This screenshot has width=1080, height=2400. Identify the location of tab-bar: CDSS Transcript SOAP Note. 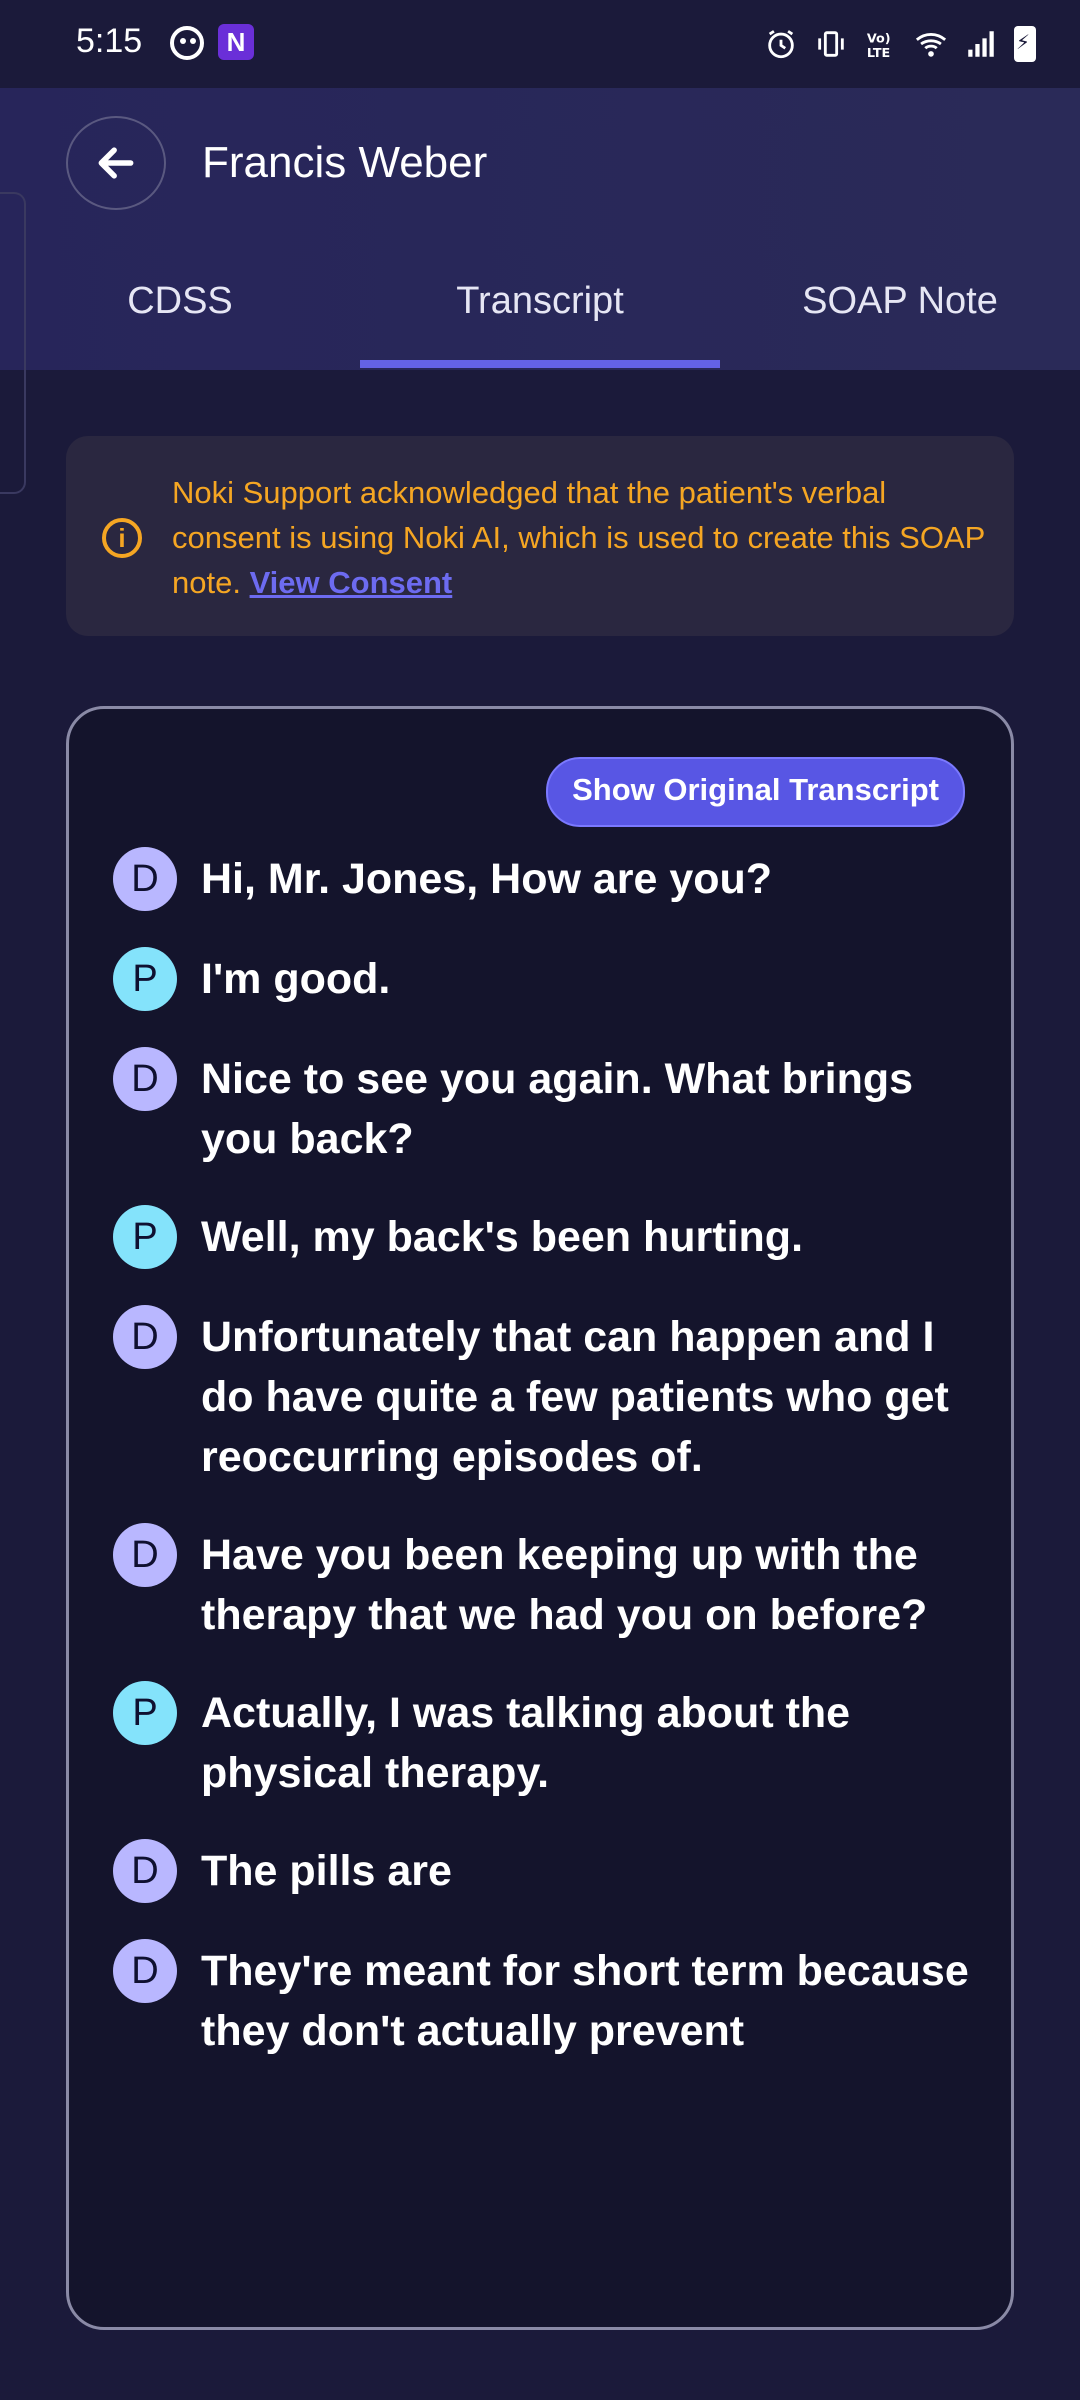
(540, 323).